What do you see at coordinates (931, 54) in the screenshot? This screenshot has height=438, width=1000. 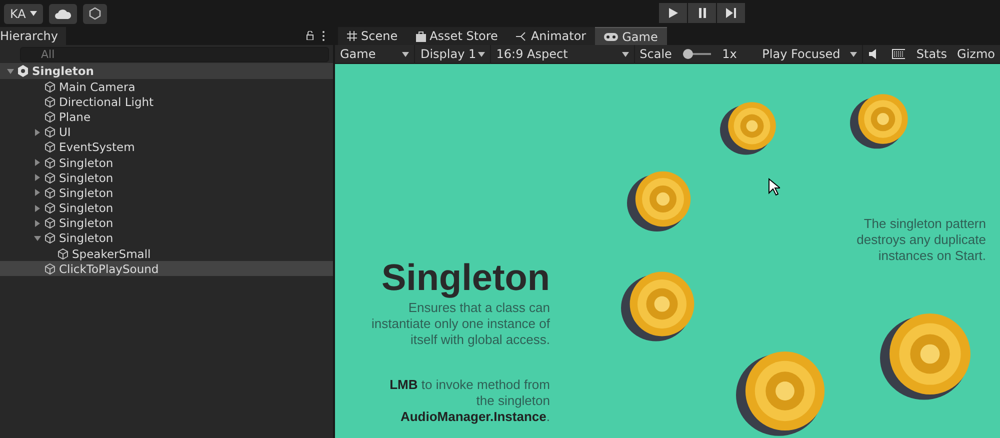 I see `stats-button: Stats` at bounding box center [931, 54].